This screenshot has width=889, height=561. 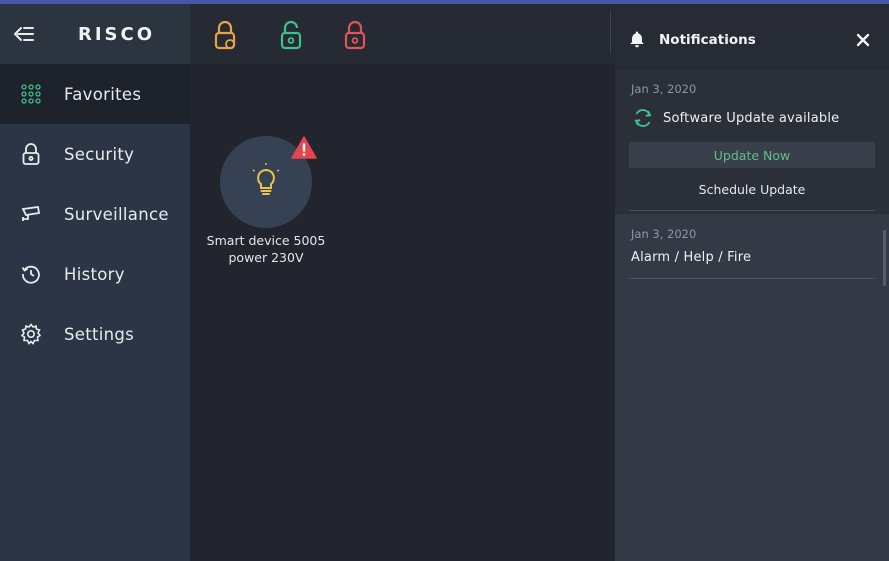 I want to click on partial-arm-lock-icon, so click(x=225, y=35).